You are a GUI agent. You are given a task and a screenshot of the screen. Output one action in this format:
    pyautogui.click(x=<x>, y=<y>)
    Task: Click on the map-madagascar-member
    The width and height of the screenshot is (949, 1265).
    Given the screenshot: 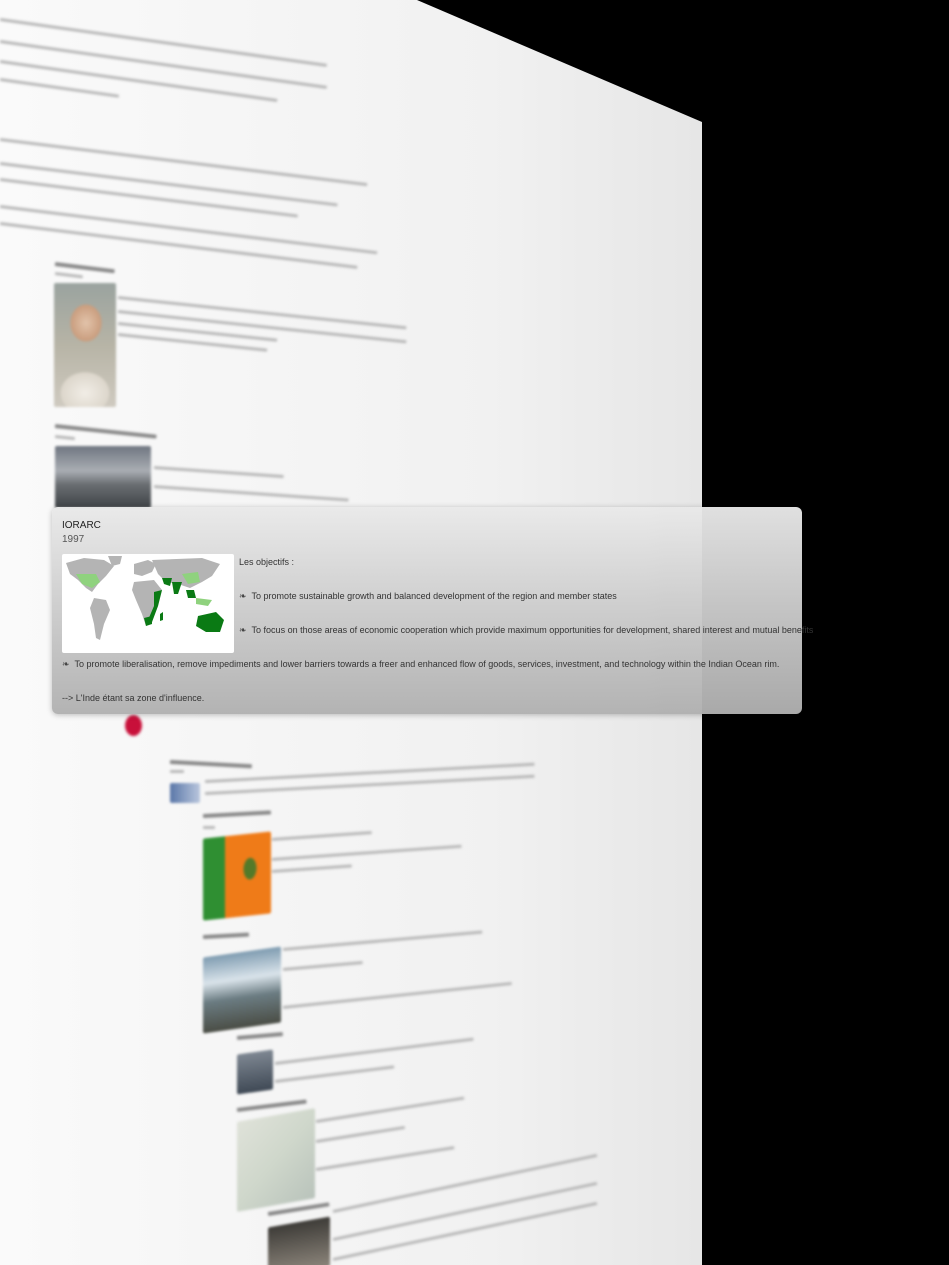 What is the action you would take?
    pyautogui.click(x=161, y=616)
    